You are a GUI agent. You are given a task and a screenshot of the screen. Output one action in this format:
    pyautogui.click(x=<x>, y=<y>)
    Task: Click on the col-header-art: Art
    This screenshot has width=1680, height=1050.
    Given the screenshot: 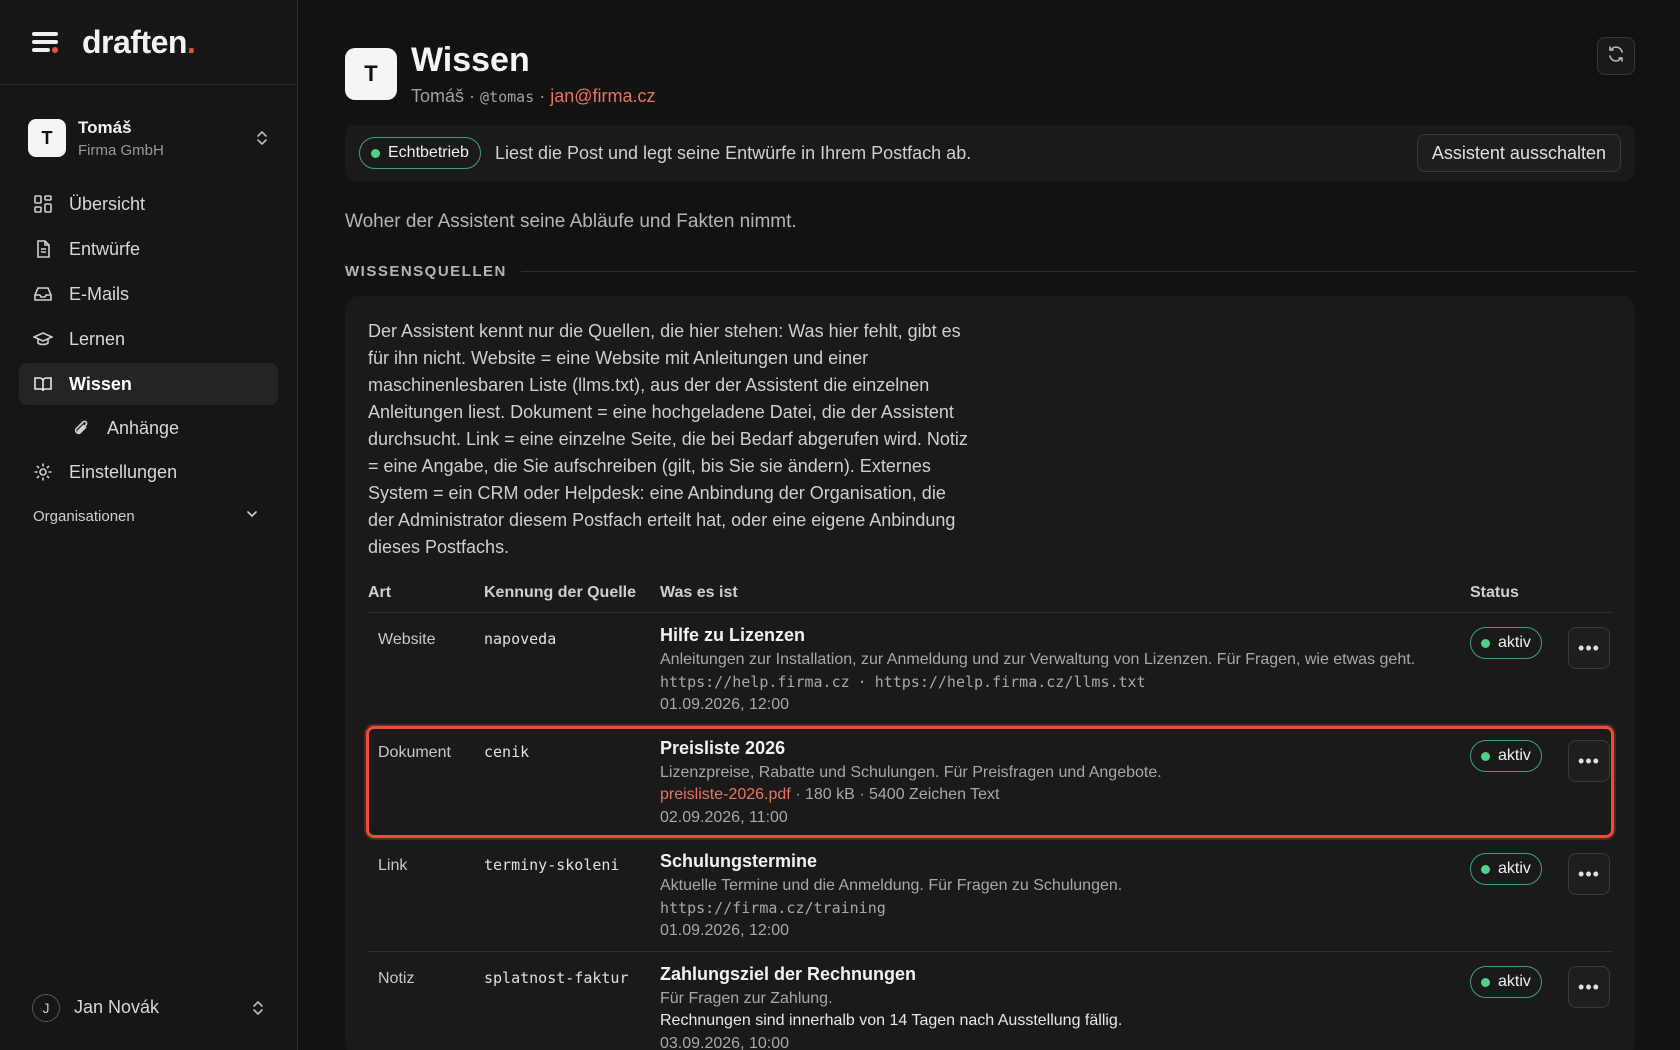 What is the action you would take?
    pyautogui.click(x=380, y=592)
    